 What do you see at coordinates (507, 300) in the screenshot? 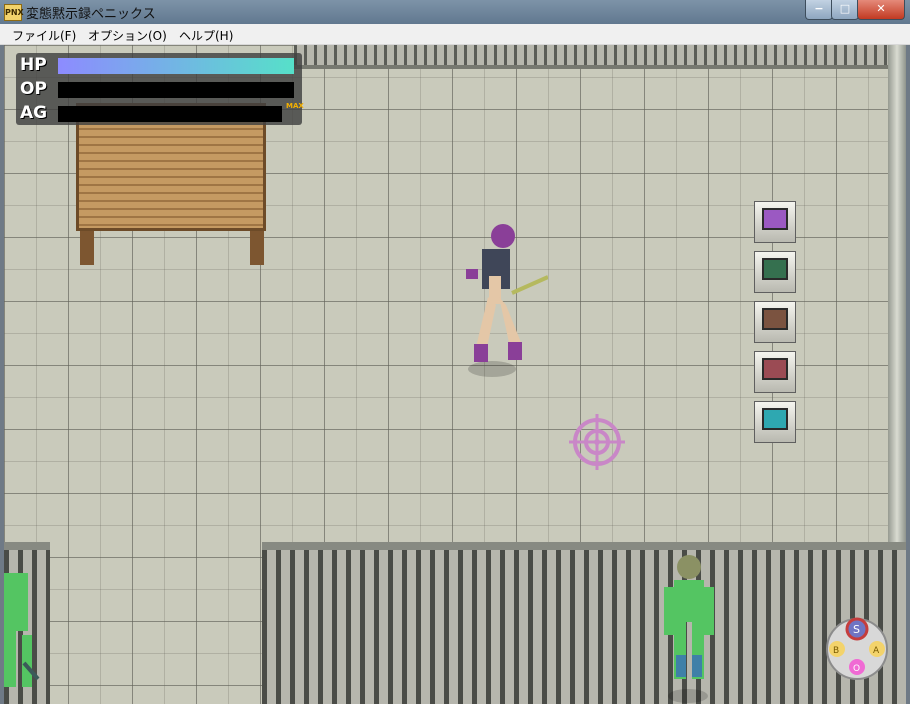
I see `player-character` at bounding box center [507, 300].